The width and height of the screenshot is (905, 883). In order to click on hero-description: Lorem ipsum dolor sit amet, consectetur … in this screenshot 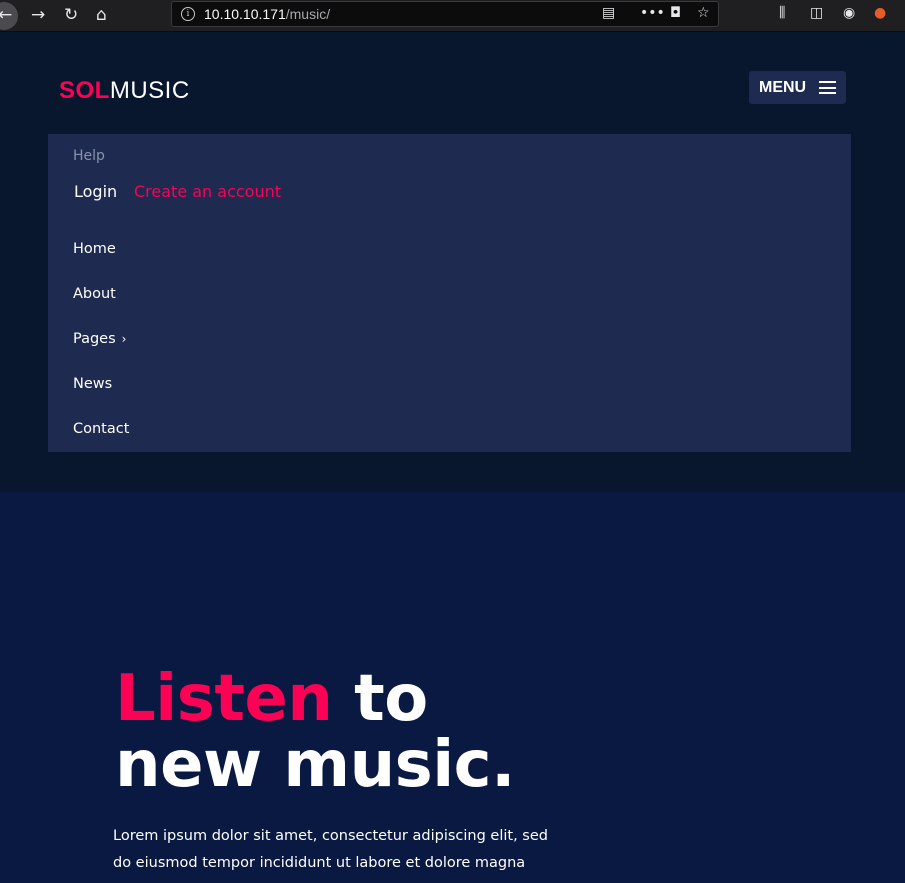, I will do `click(348, 850)`.